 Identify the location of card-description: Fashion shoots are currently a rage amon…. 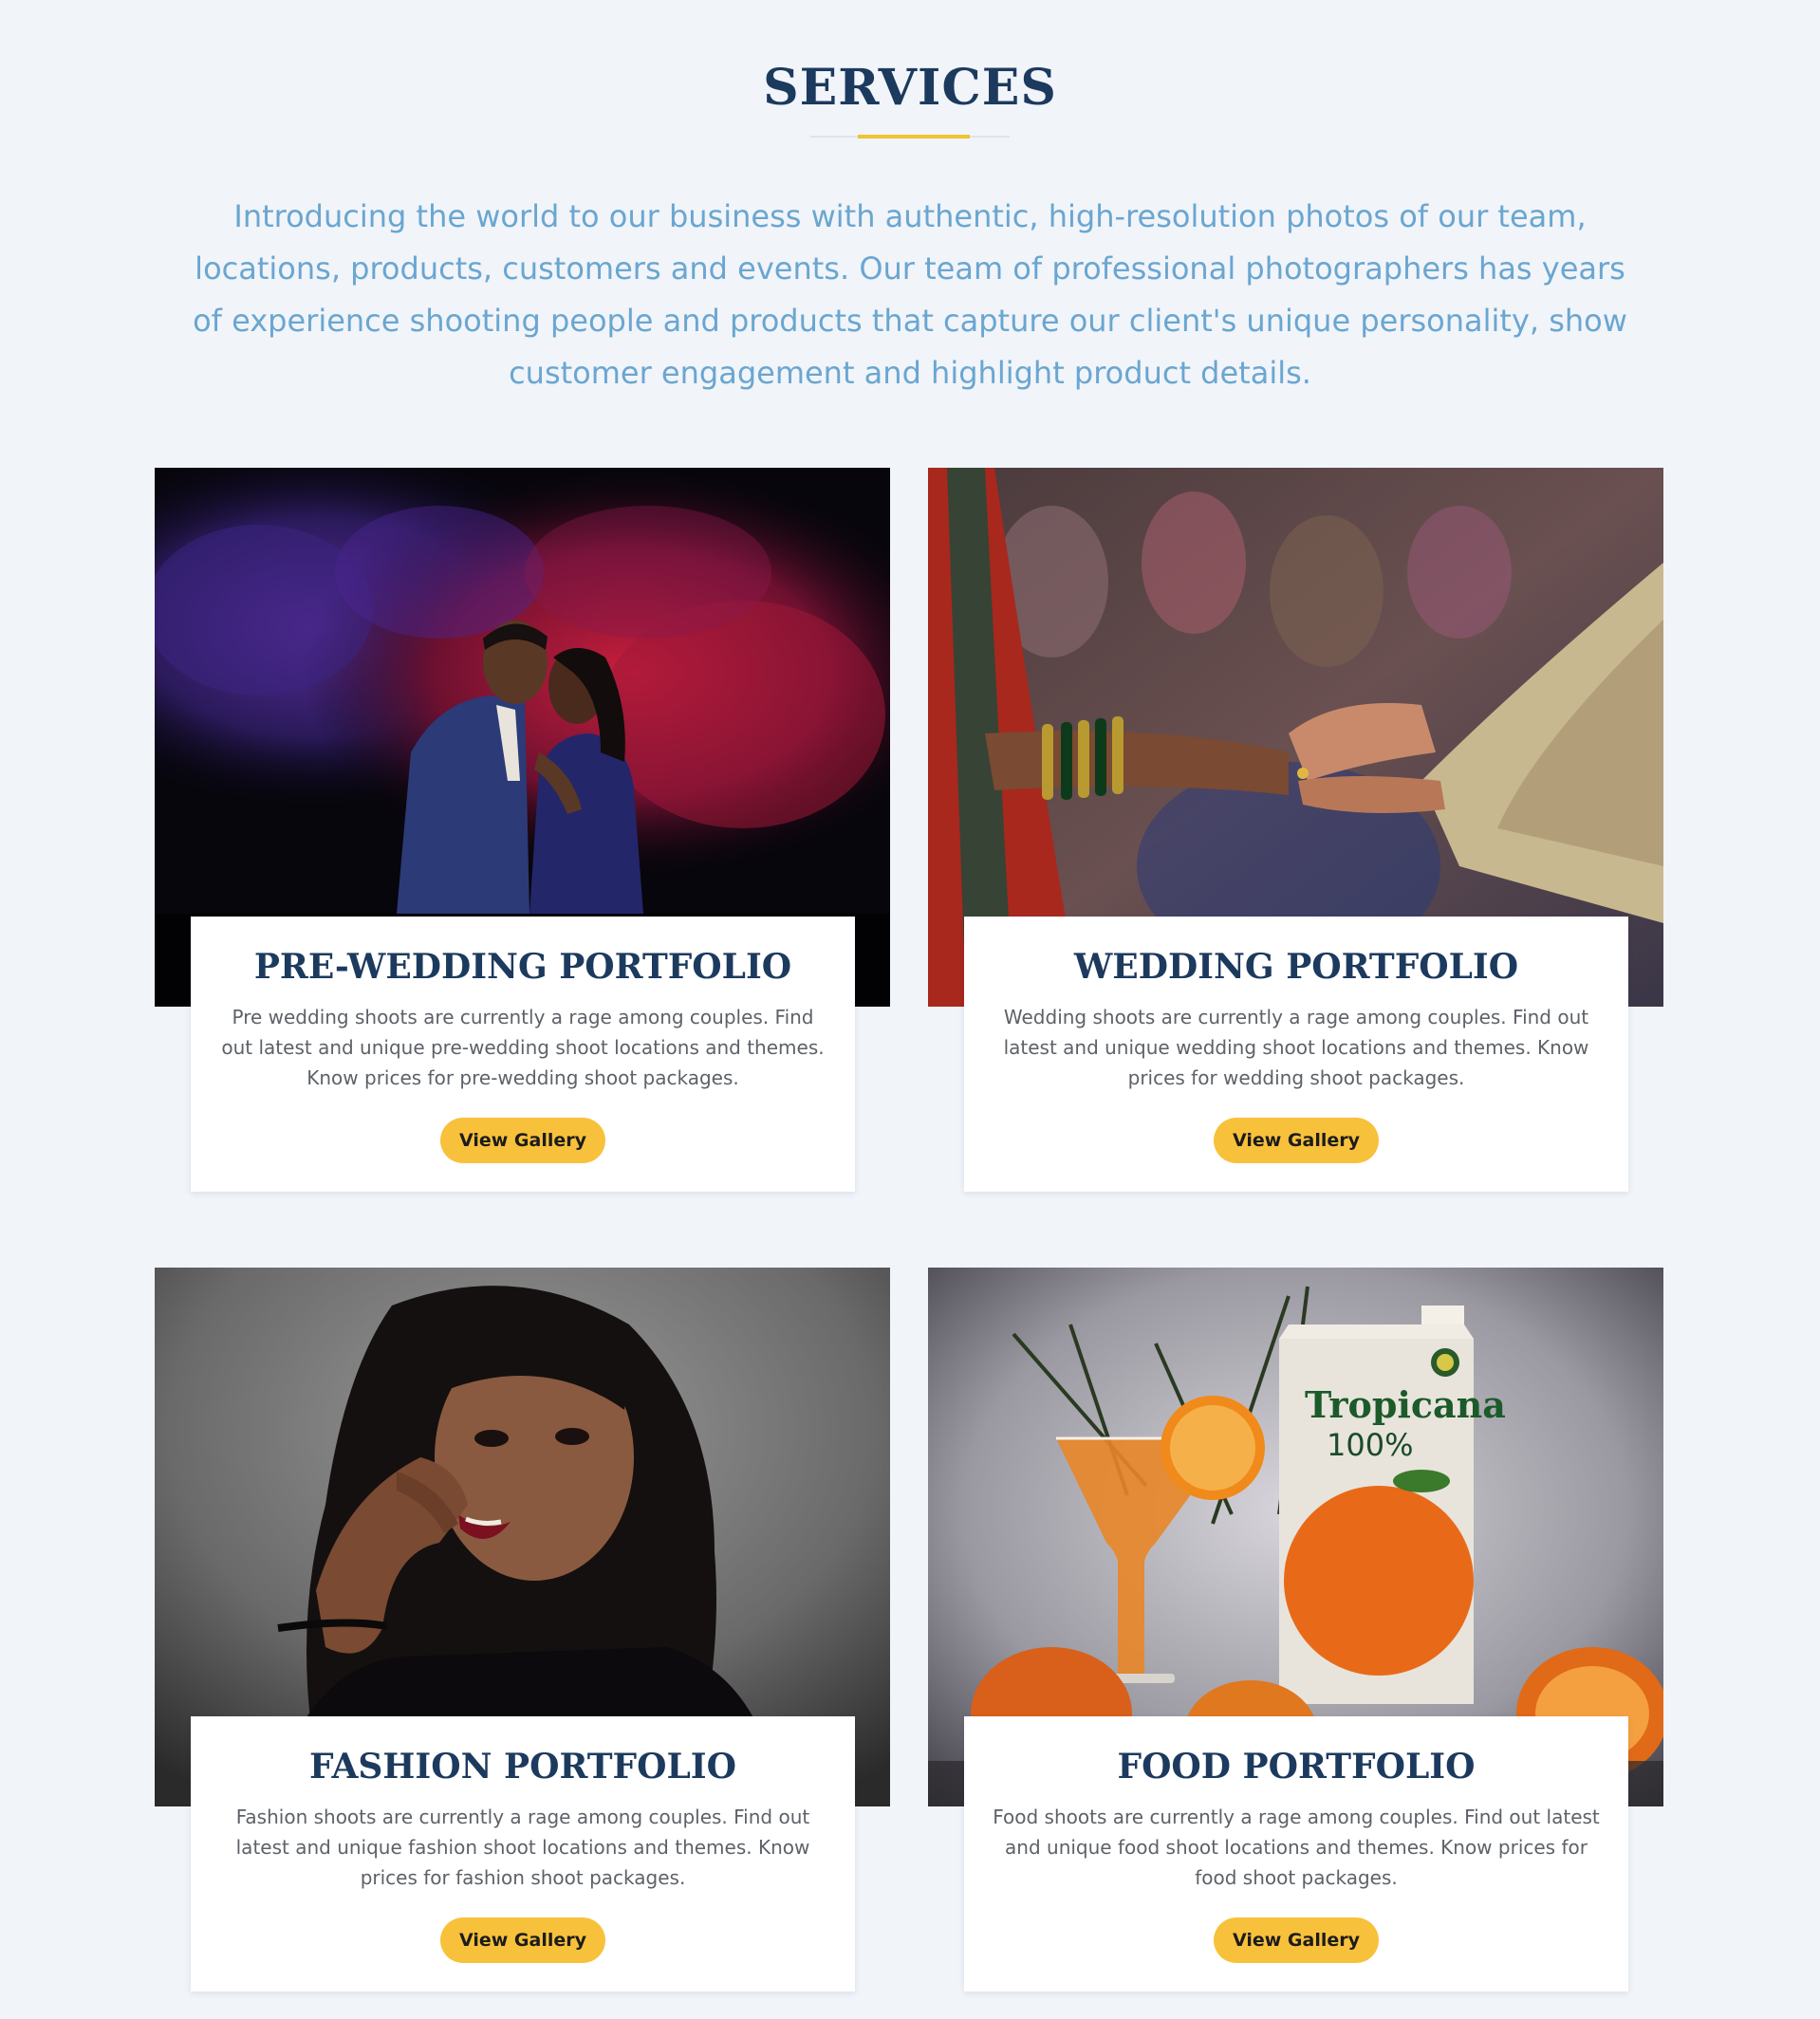
(522, 1847).